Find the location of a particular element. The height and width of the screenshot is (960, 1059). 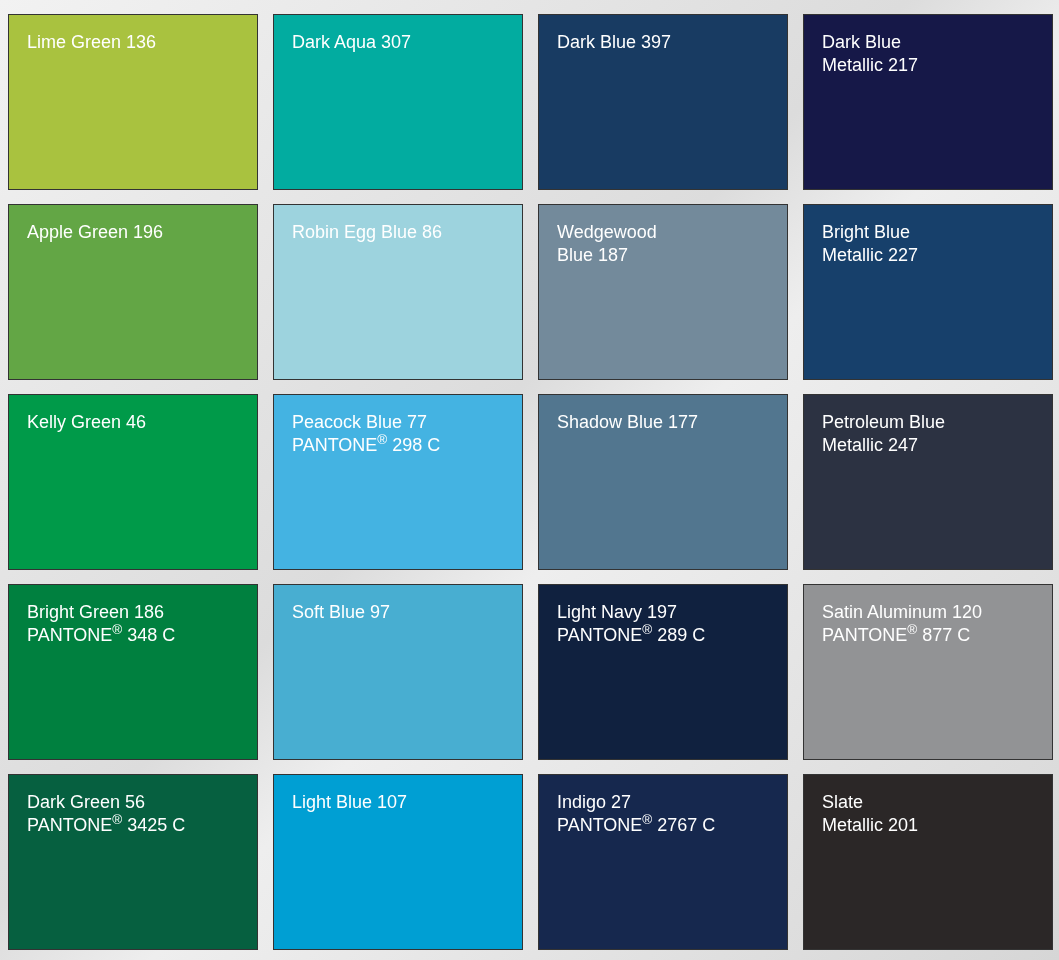

swatch-label: Robin Egg Blue 86 is located at coordinates (368, 232).